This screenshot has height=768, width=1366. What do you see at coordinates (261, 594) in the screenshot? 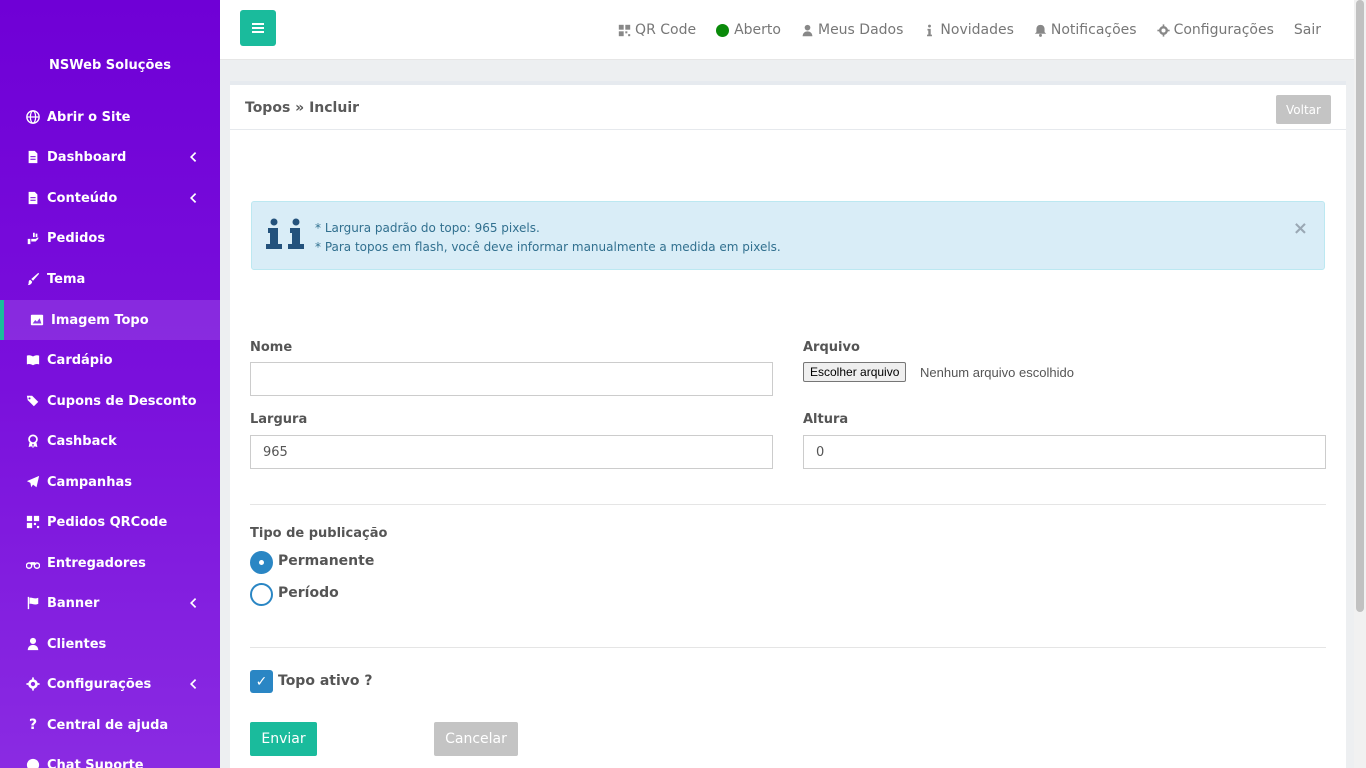
I see `radio-period` at bounding box center [261, 594].